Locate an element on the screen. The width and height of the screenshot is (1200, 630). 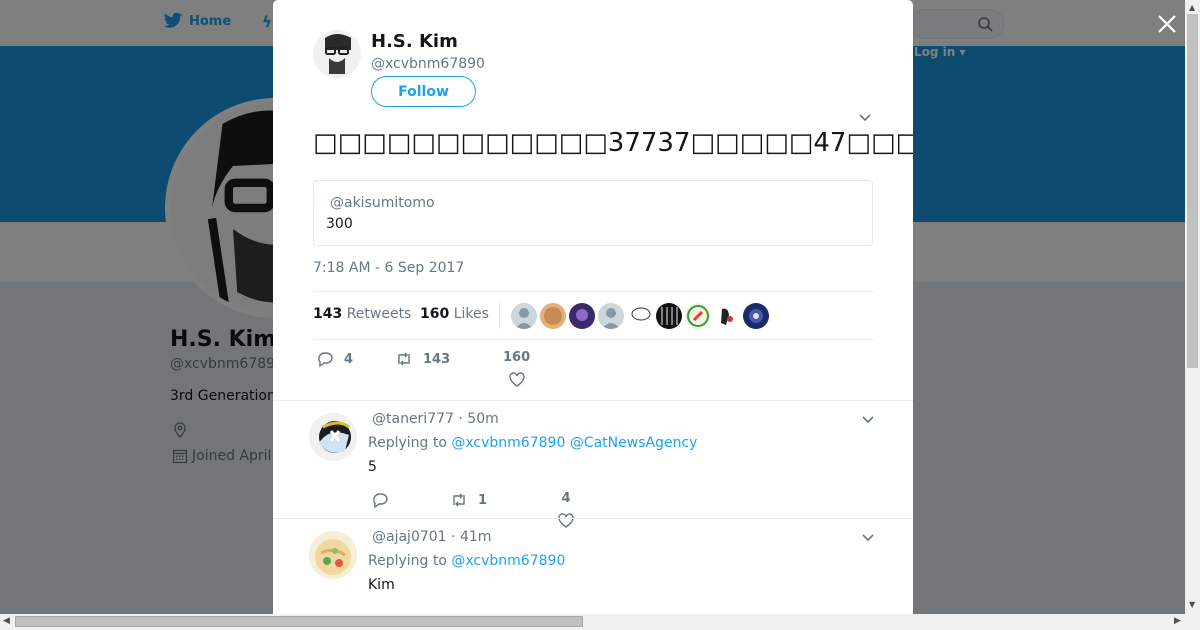
likes-stat-label: Likes is located at coordinates (471, 314).